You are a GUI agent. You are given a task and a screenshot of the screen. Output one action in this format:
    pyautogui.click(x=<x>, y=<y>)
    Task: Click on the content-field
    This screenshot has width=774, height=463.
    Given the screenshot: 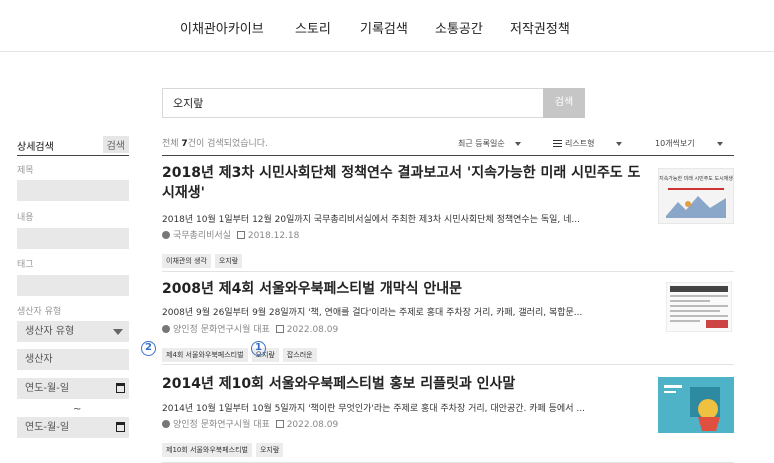 What is the action you would take?
    pyautogui.click(x=73, y=238)
    